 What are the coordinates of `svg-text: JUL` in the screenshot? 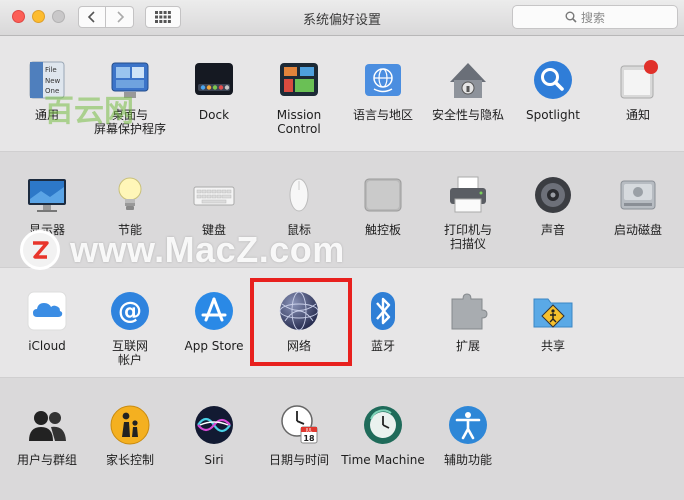 It's located at (309, 429).